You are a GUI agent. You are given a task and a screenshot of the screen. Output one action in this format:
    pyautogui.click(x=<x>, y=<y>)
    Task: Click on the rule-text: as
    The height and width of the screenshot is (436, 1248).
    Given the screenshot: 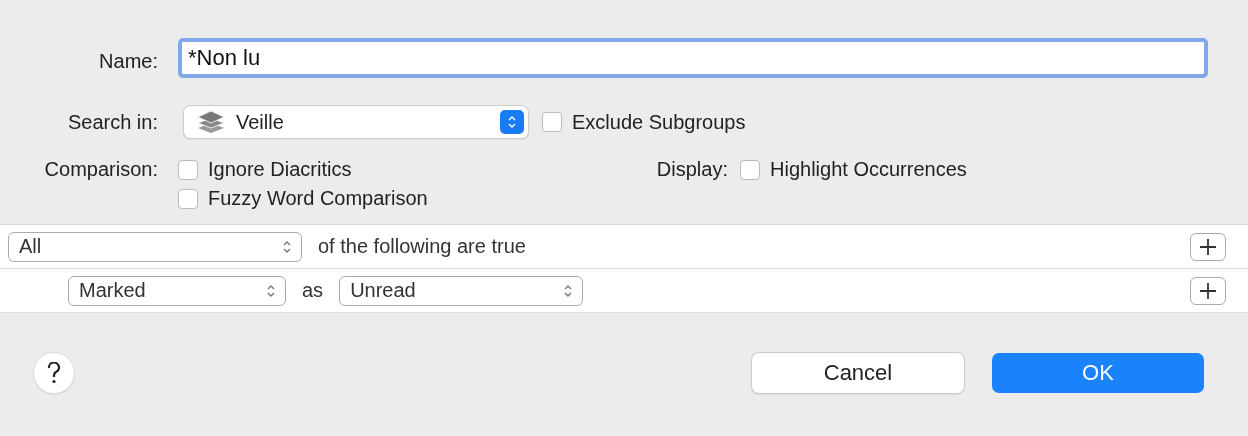 What is the action you would take?
    pyautogui.click(x=313, y=290)
    